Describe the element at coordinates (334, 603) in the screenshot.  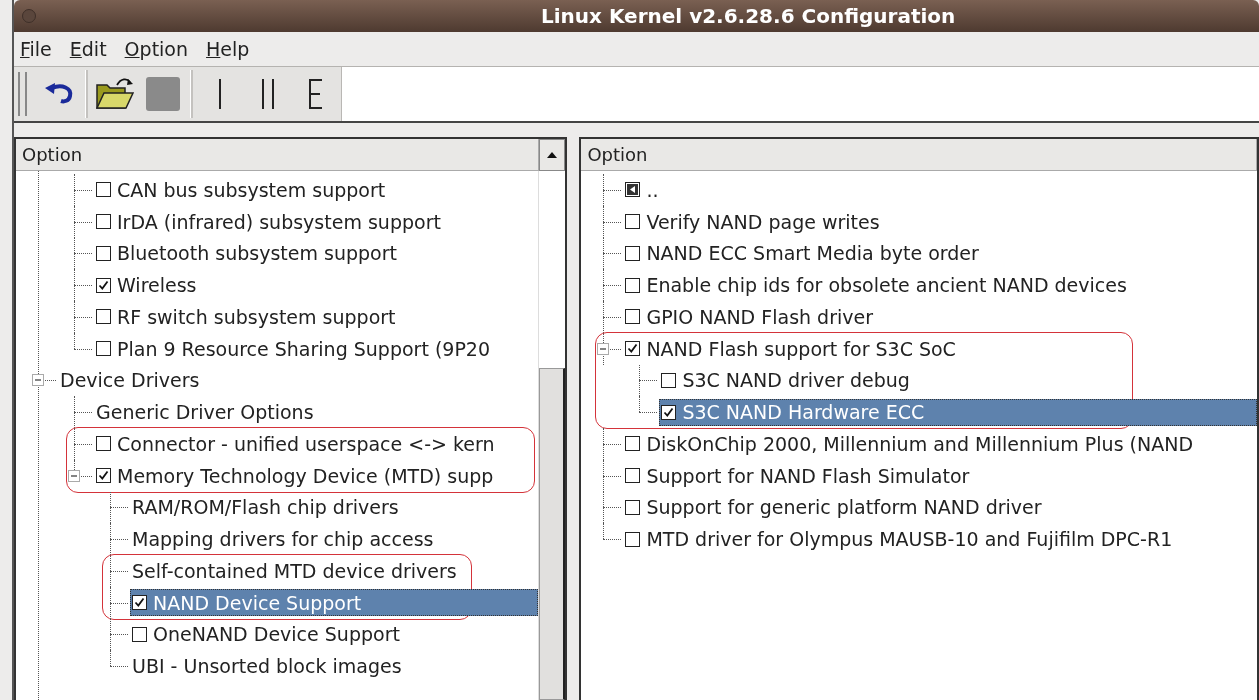
I see `tree-item: NAND Device Support` at that location.